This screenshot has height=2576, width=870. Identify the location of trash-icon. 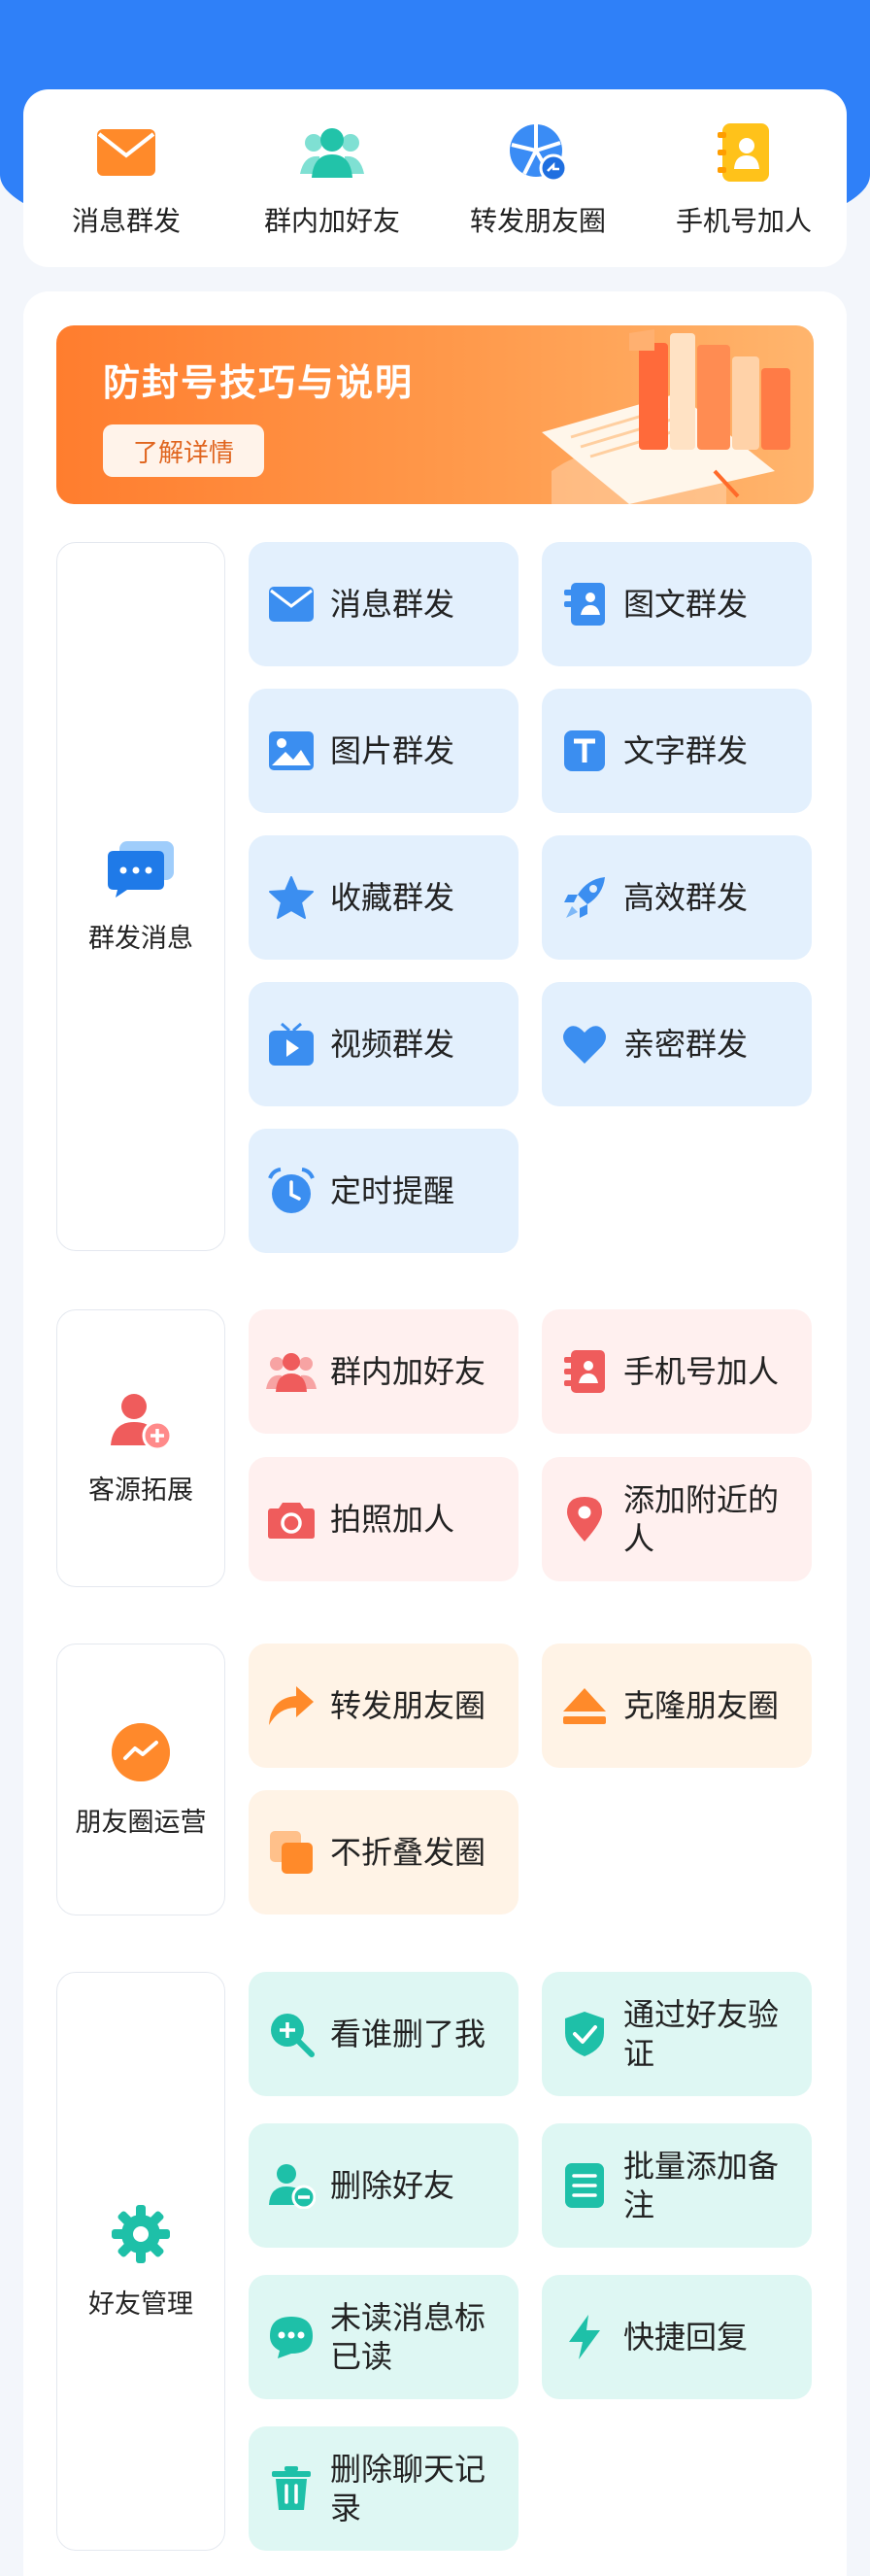
(291, 2488).